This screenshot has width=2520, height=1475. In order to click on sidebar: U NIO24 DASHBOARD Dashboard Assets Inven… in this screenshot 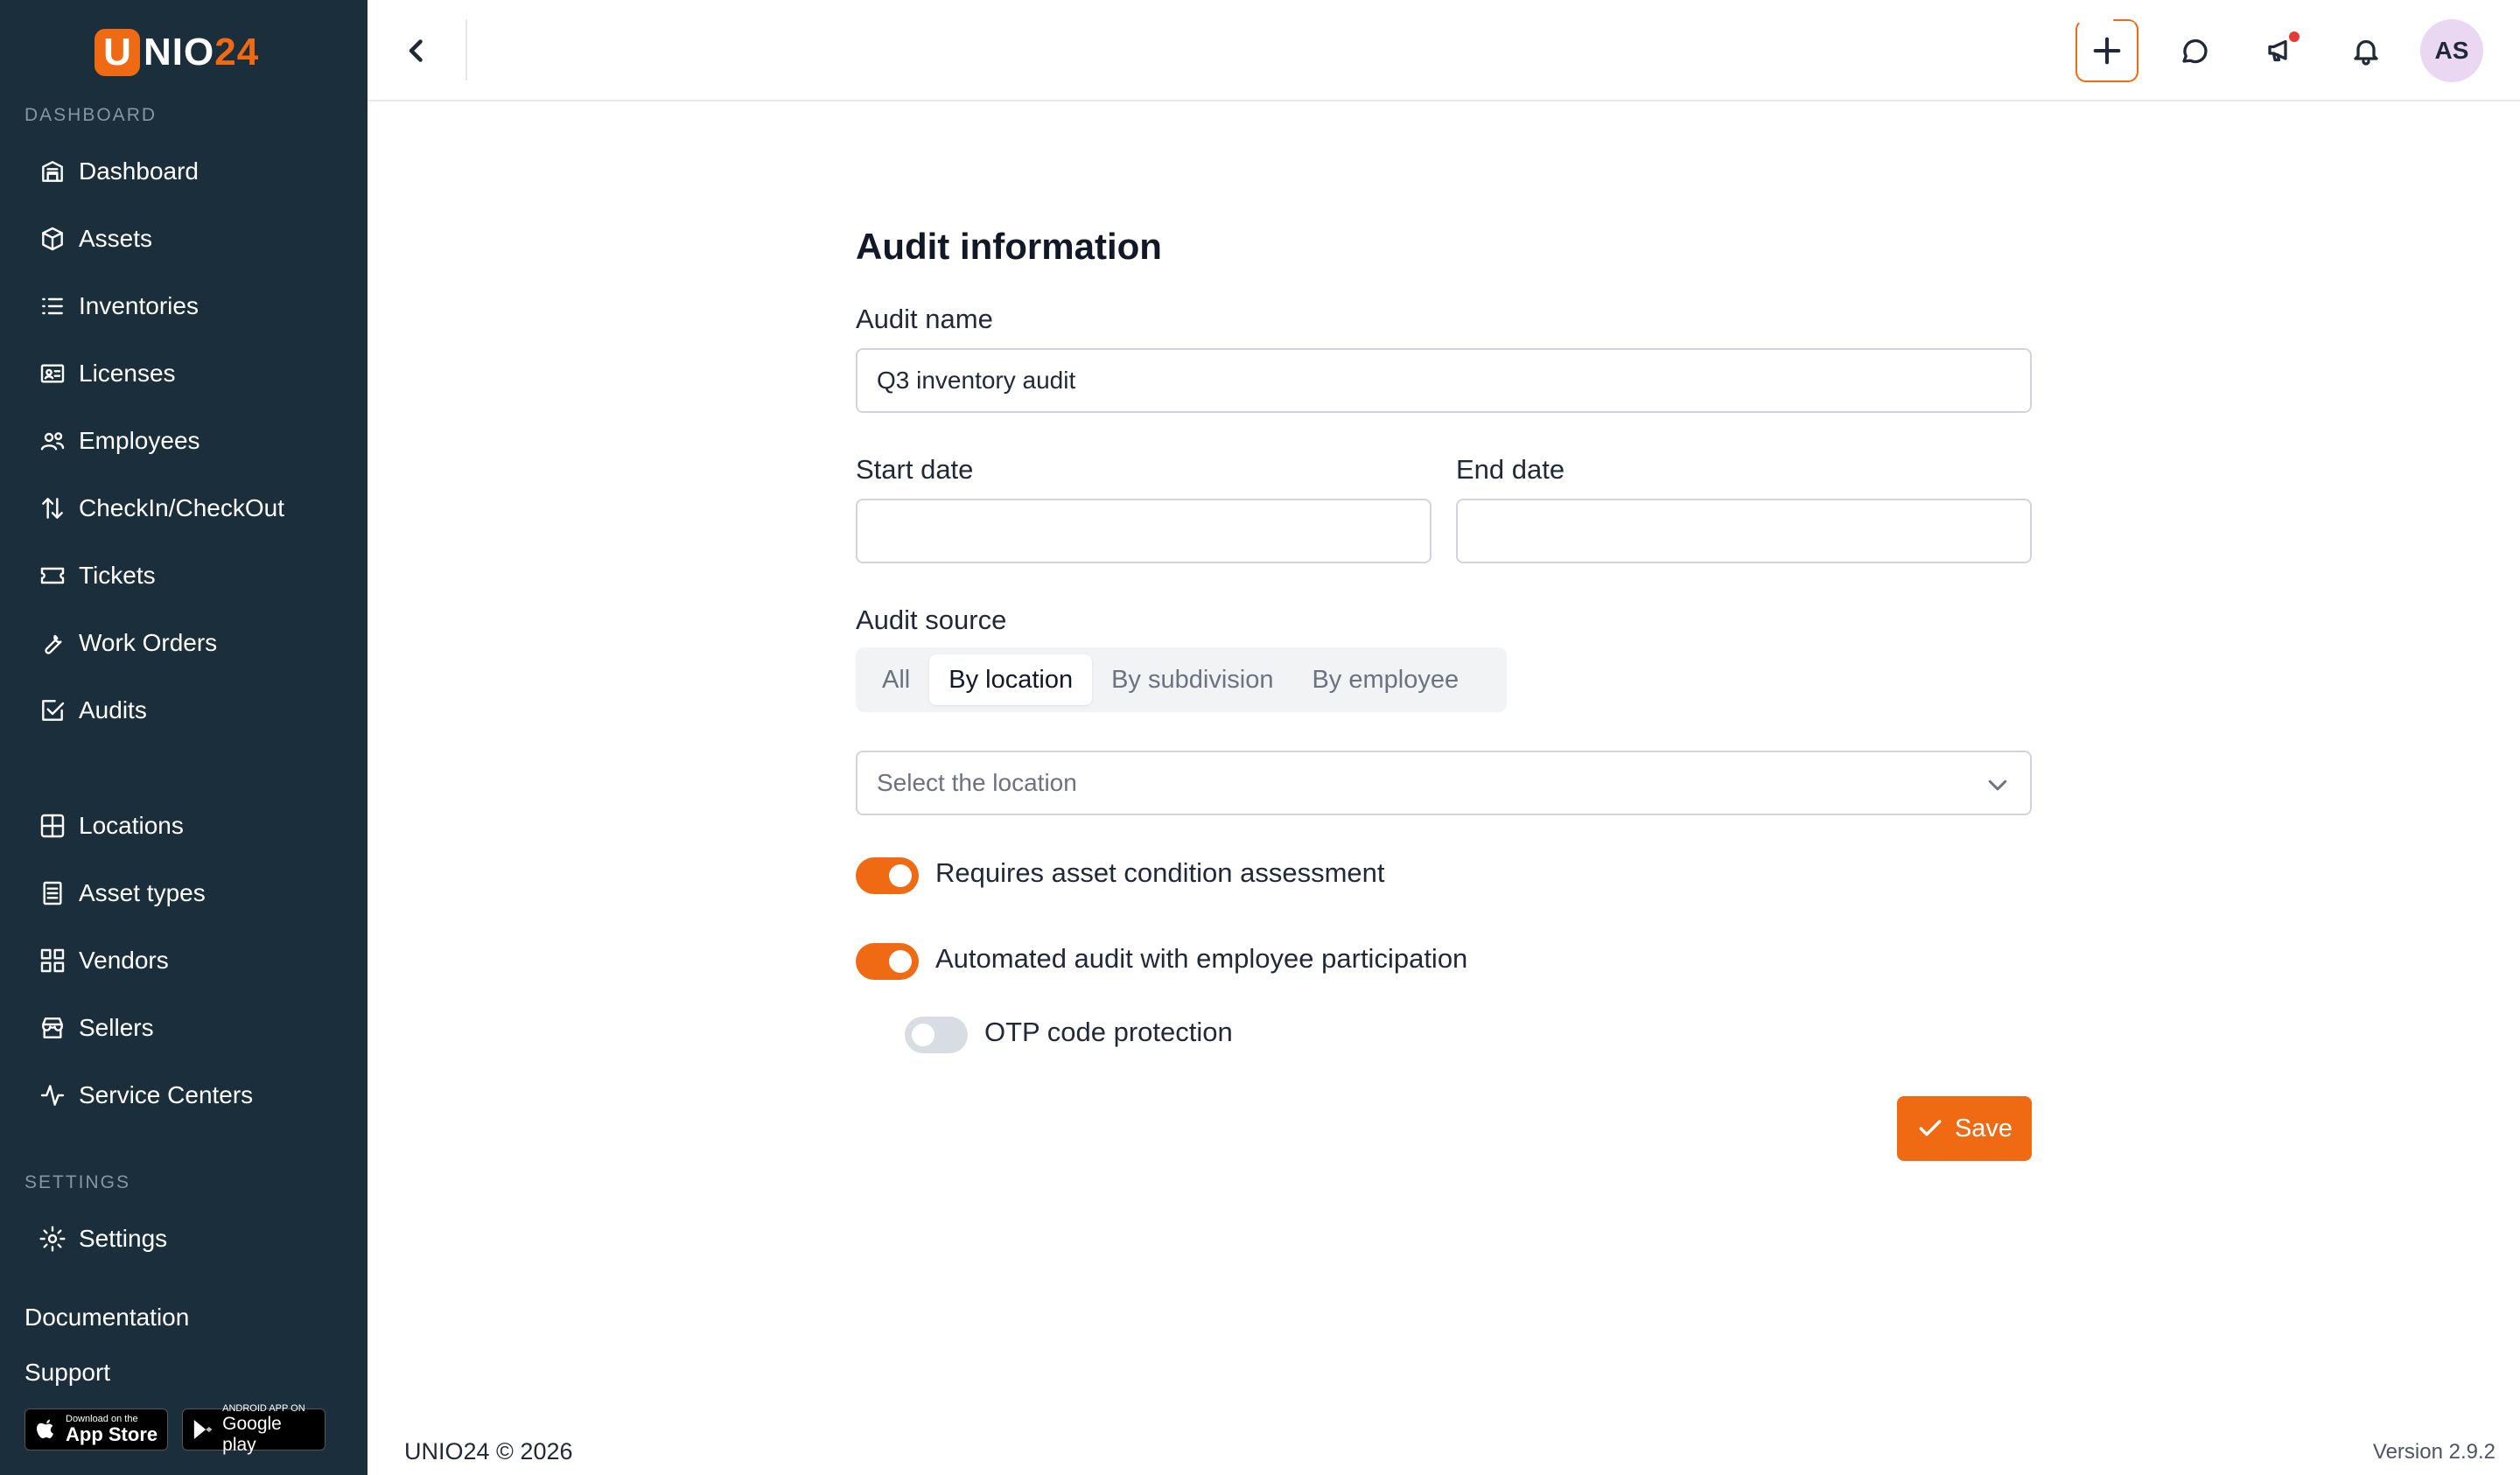, I will do `click(184, 737)`.